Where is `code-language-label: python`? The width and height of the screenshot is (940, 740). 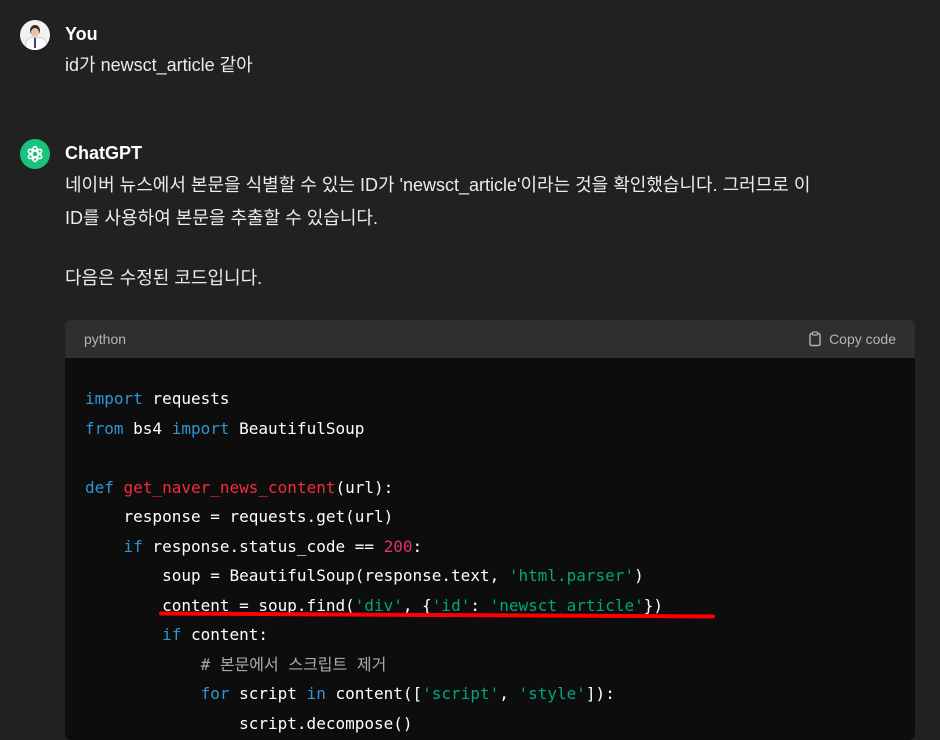
code-language-label: python is located at coordinates (105, 339).